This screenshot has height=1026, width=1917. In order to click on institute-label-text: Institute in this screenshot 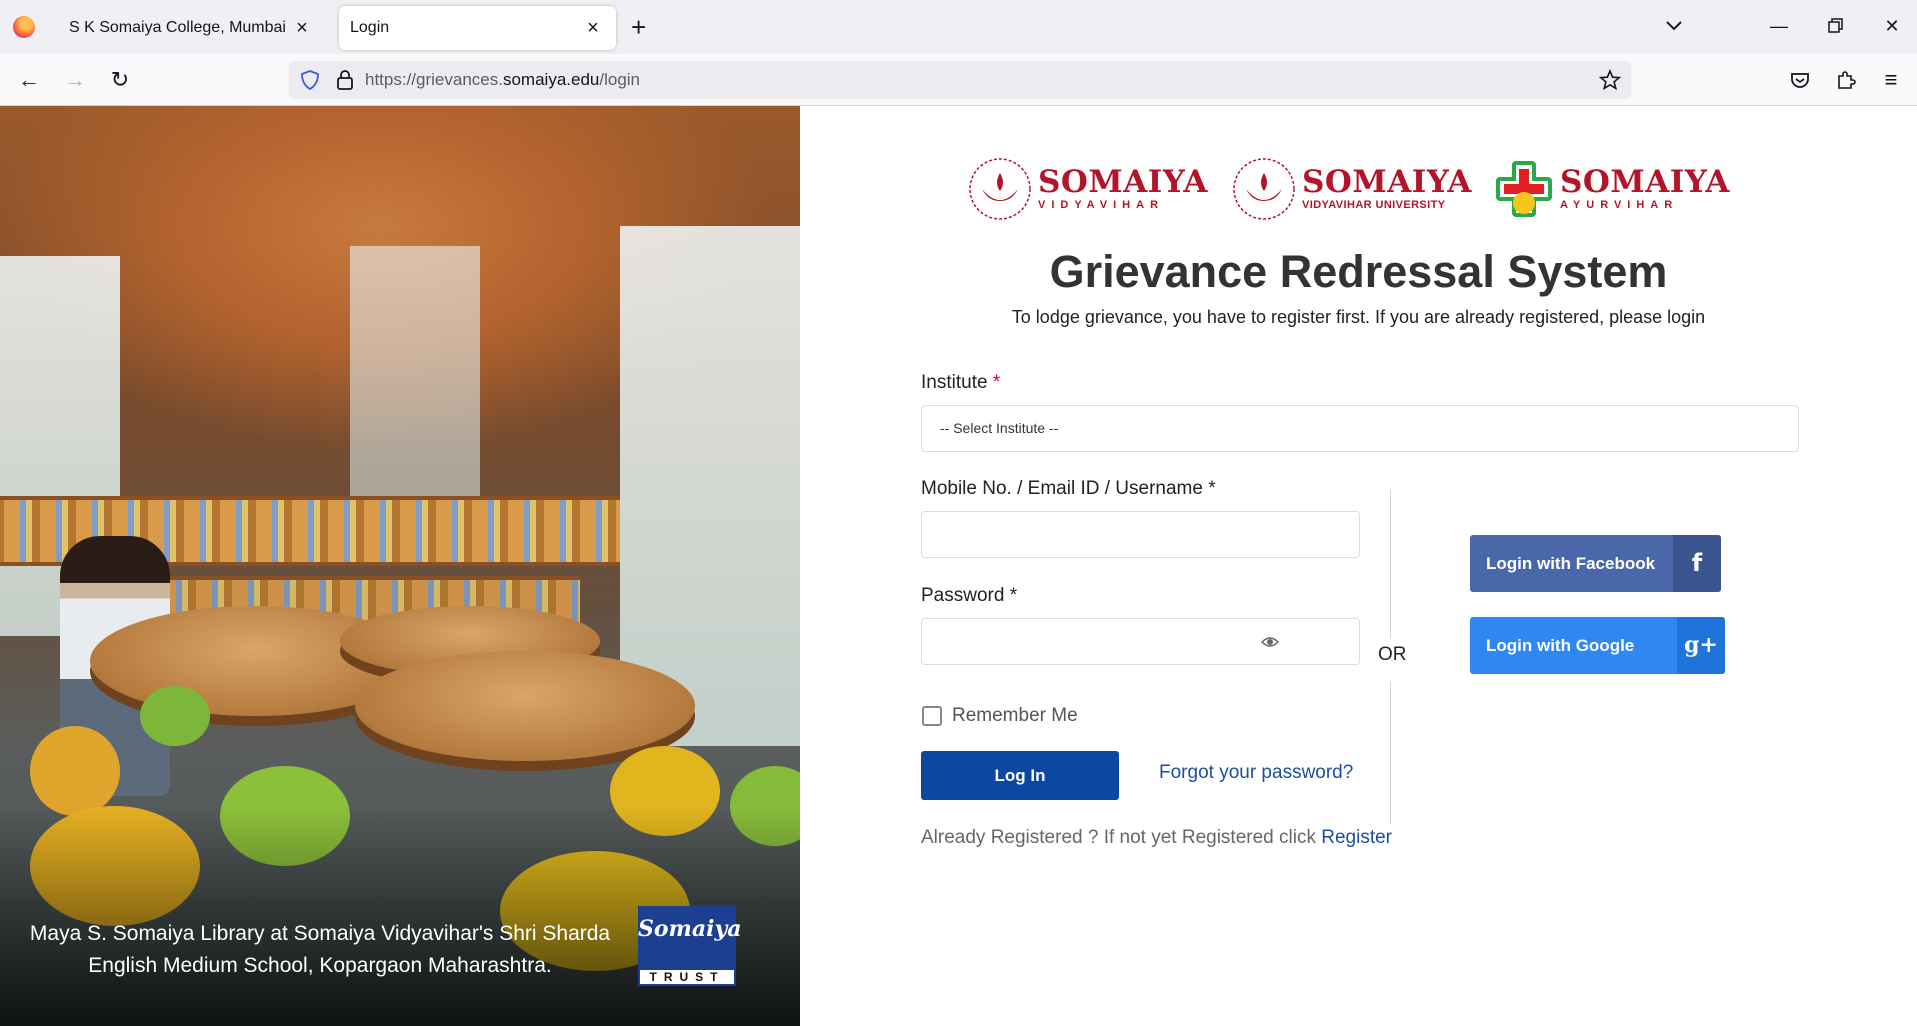, I will do `click(954, 382)`.